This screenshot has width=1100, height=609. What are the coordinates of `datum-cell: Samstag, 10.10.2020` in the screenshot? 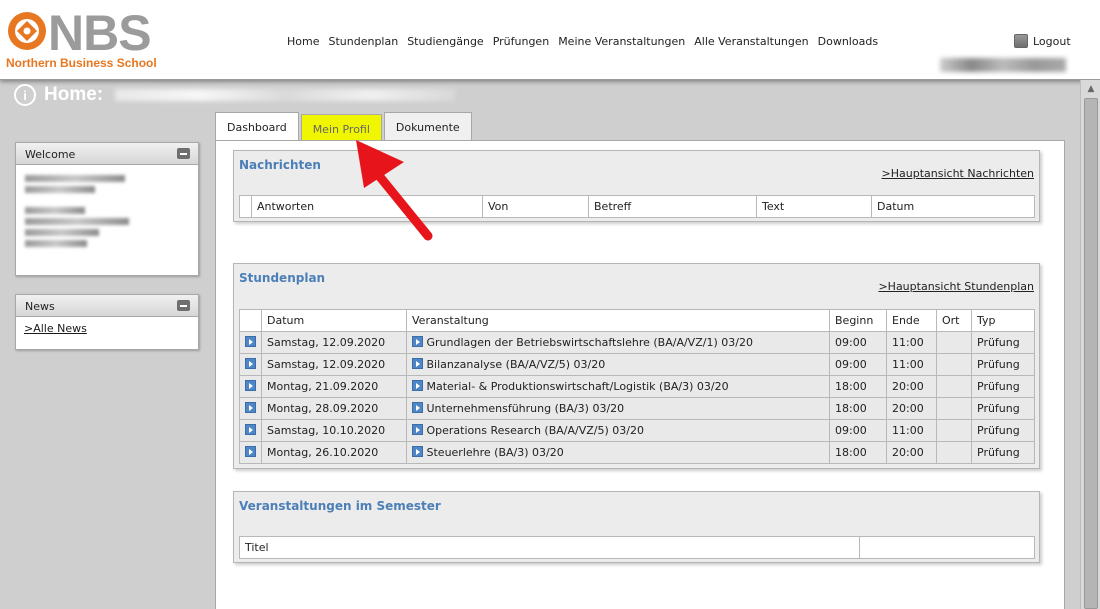 It's located at (334, 430).